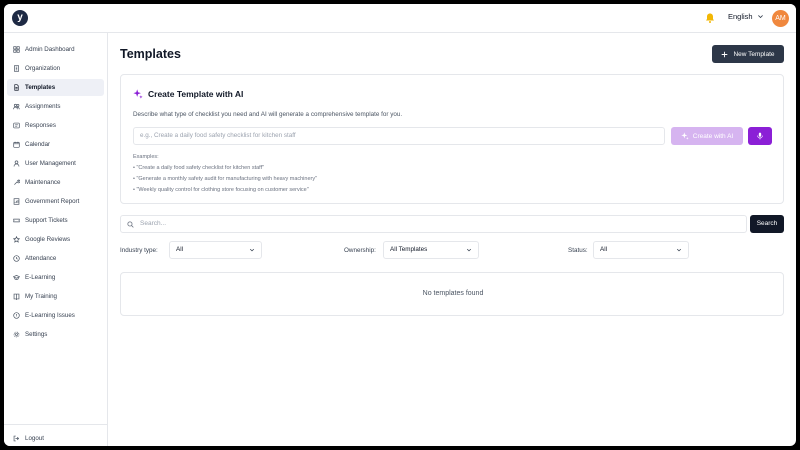 The image size is (800, 450). I want to click on new-template-button: New Template, so click(748, 54).